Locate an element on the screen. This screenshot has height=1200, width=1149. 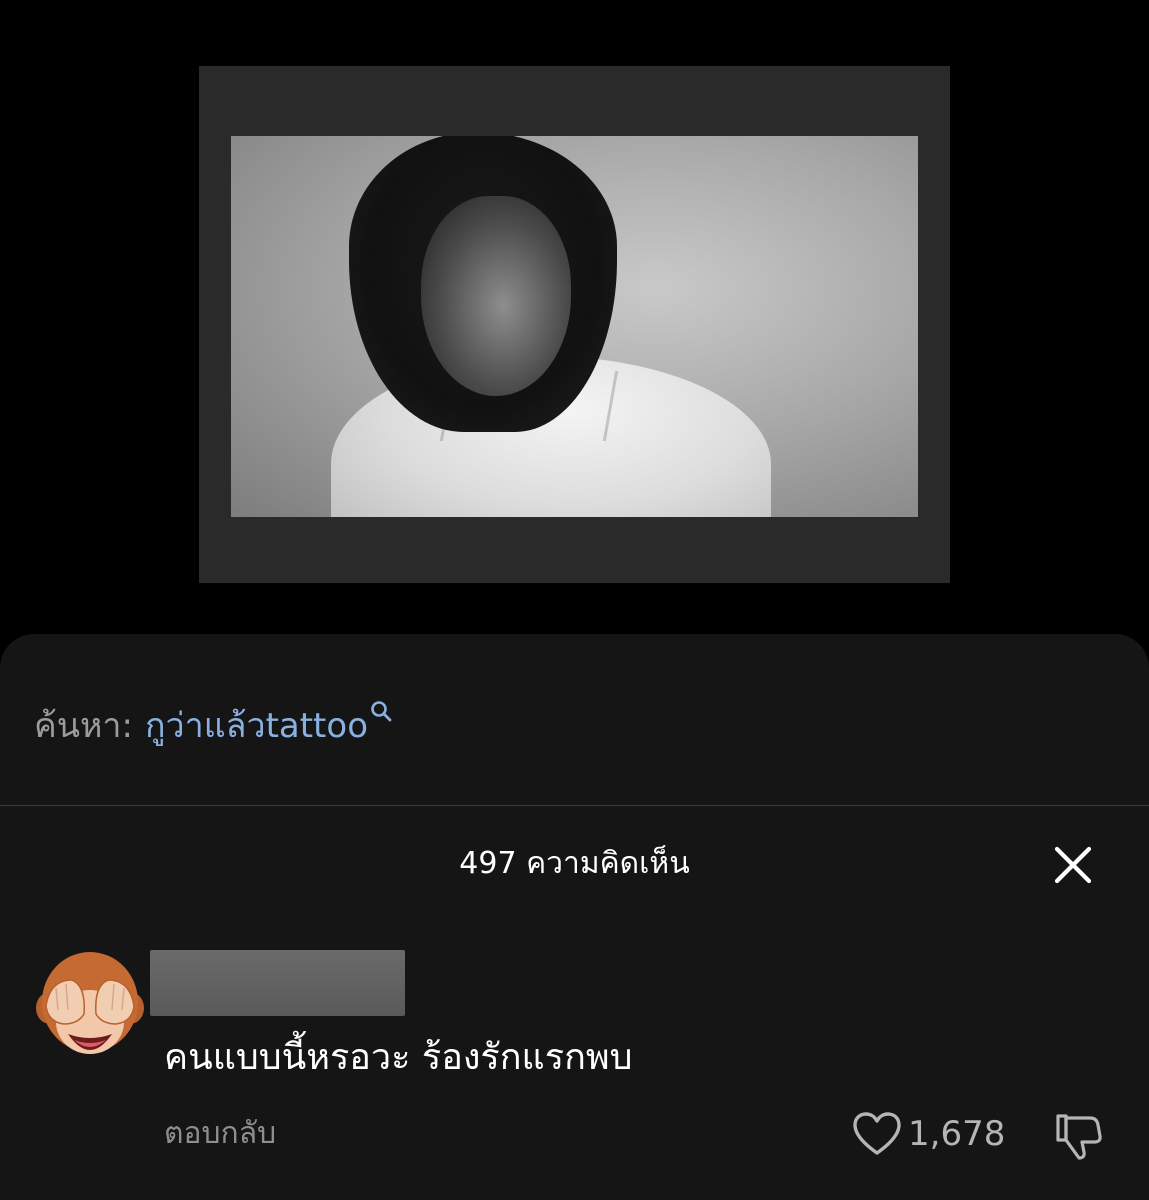
avatar is located at coordinates (90, 1006).